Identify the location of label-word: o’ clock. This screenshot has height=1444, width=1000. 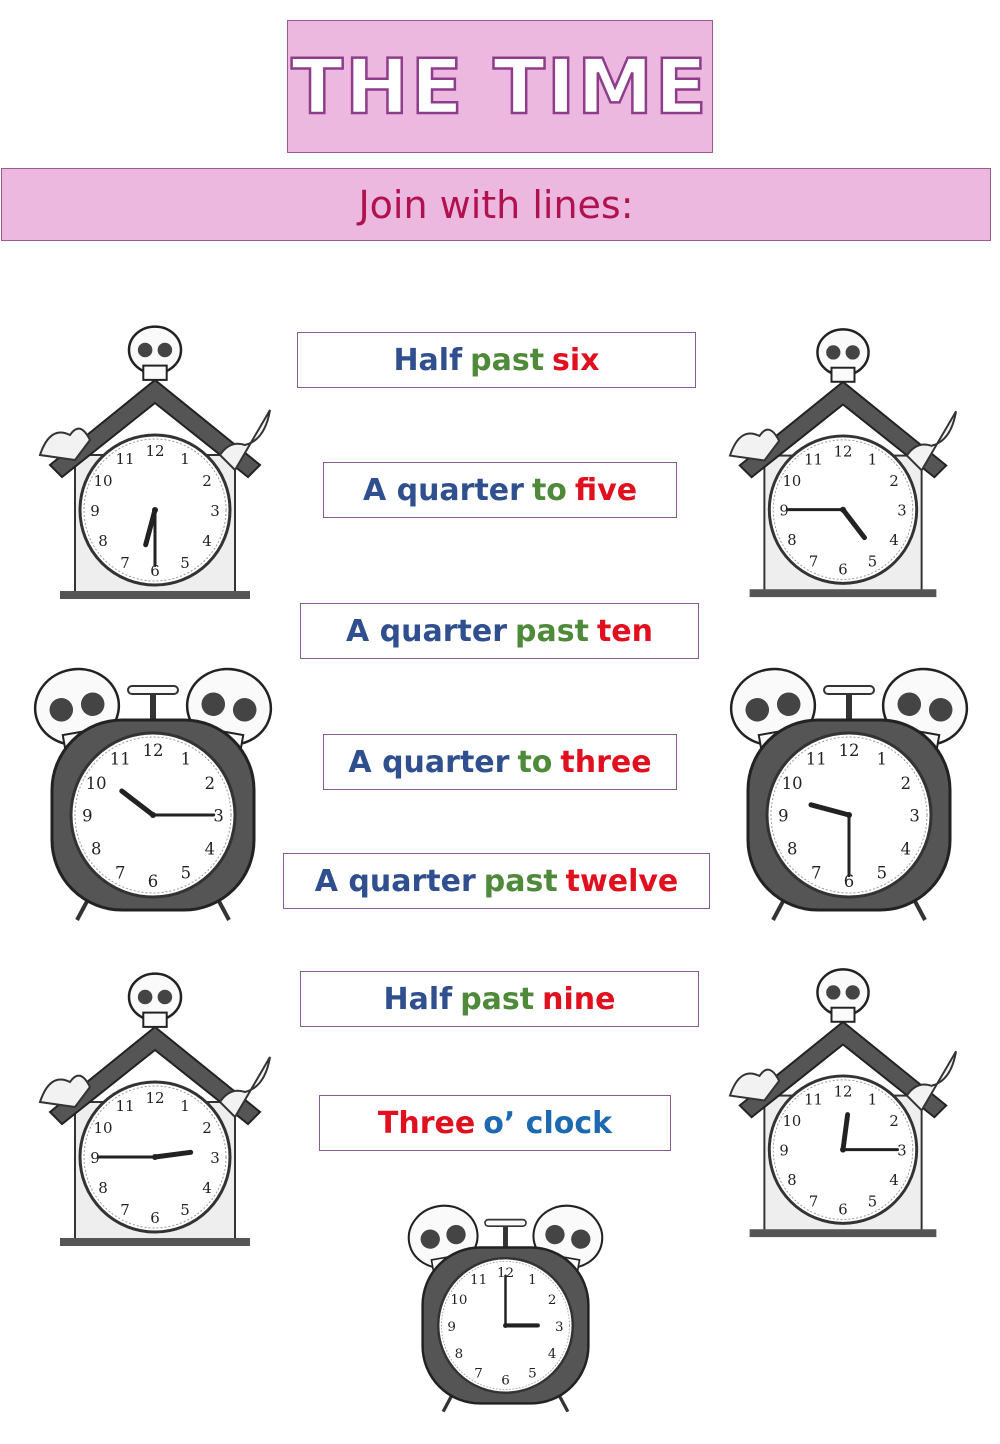
(548, 1123).